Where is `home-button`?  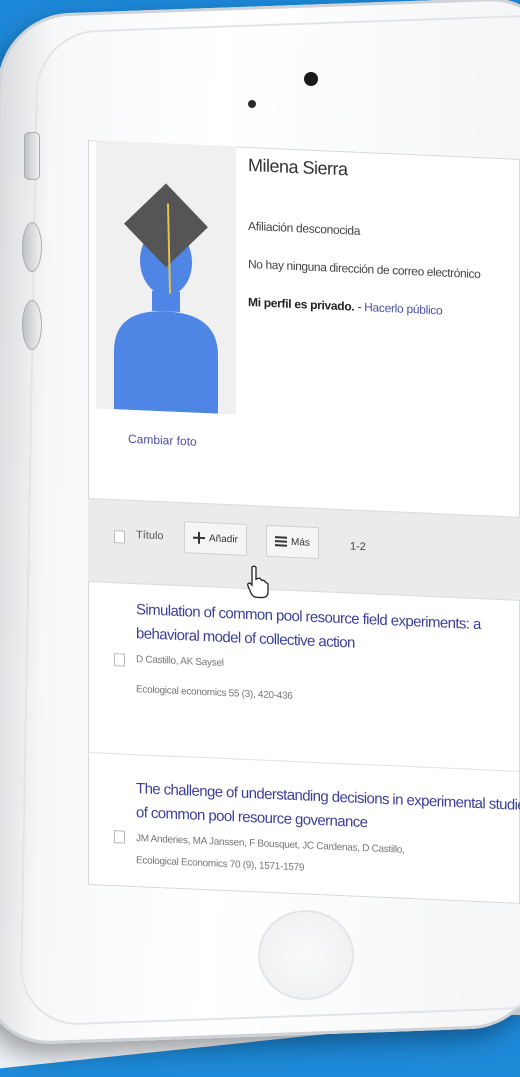
home-button is located at coordinates (306, 955).